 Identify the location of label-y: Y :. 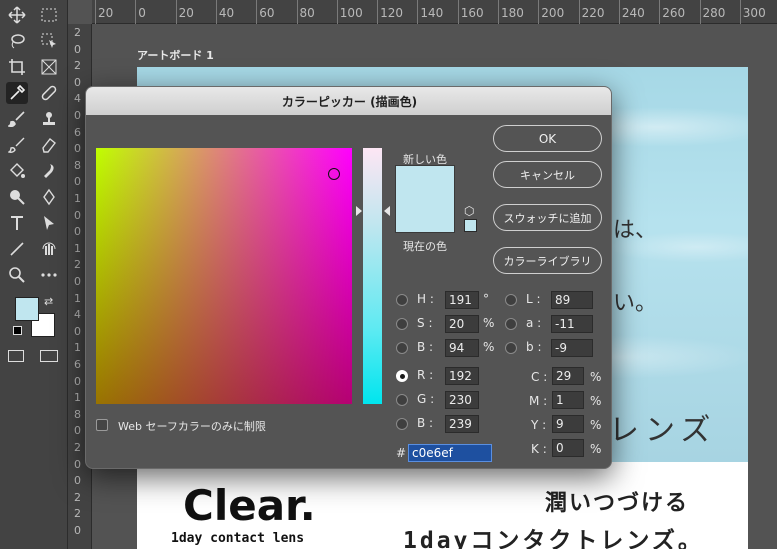
(539, 425).